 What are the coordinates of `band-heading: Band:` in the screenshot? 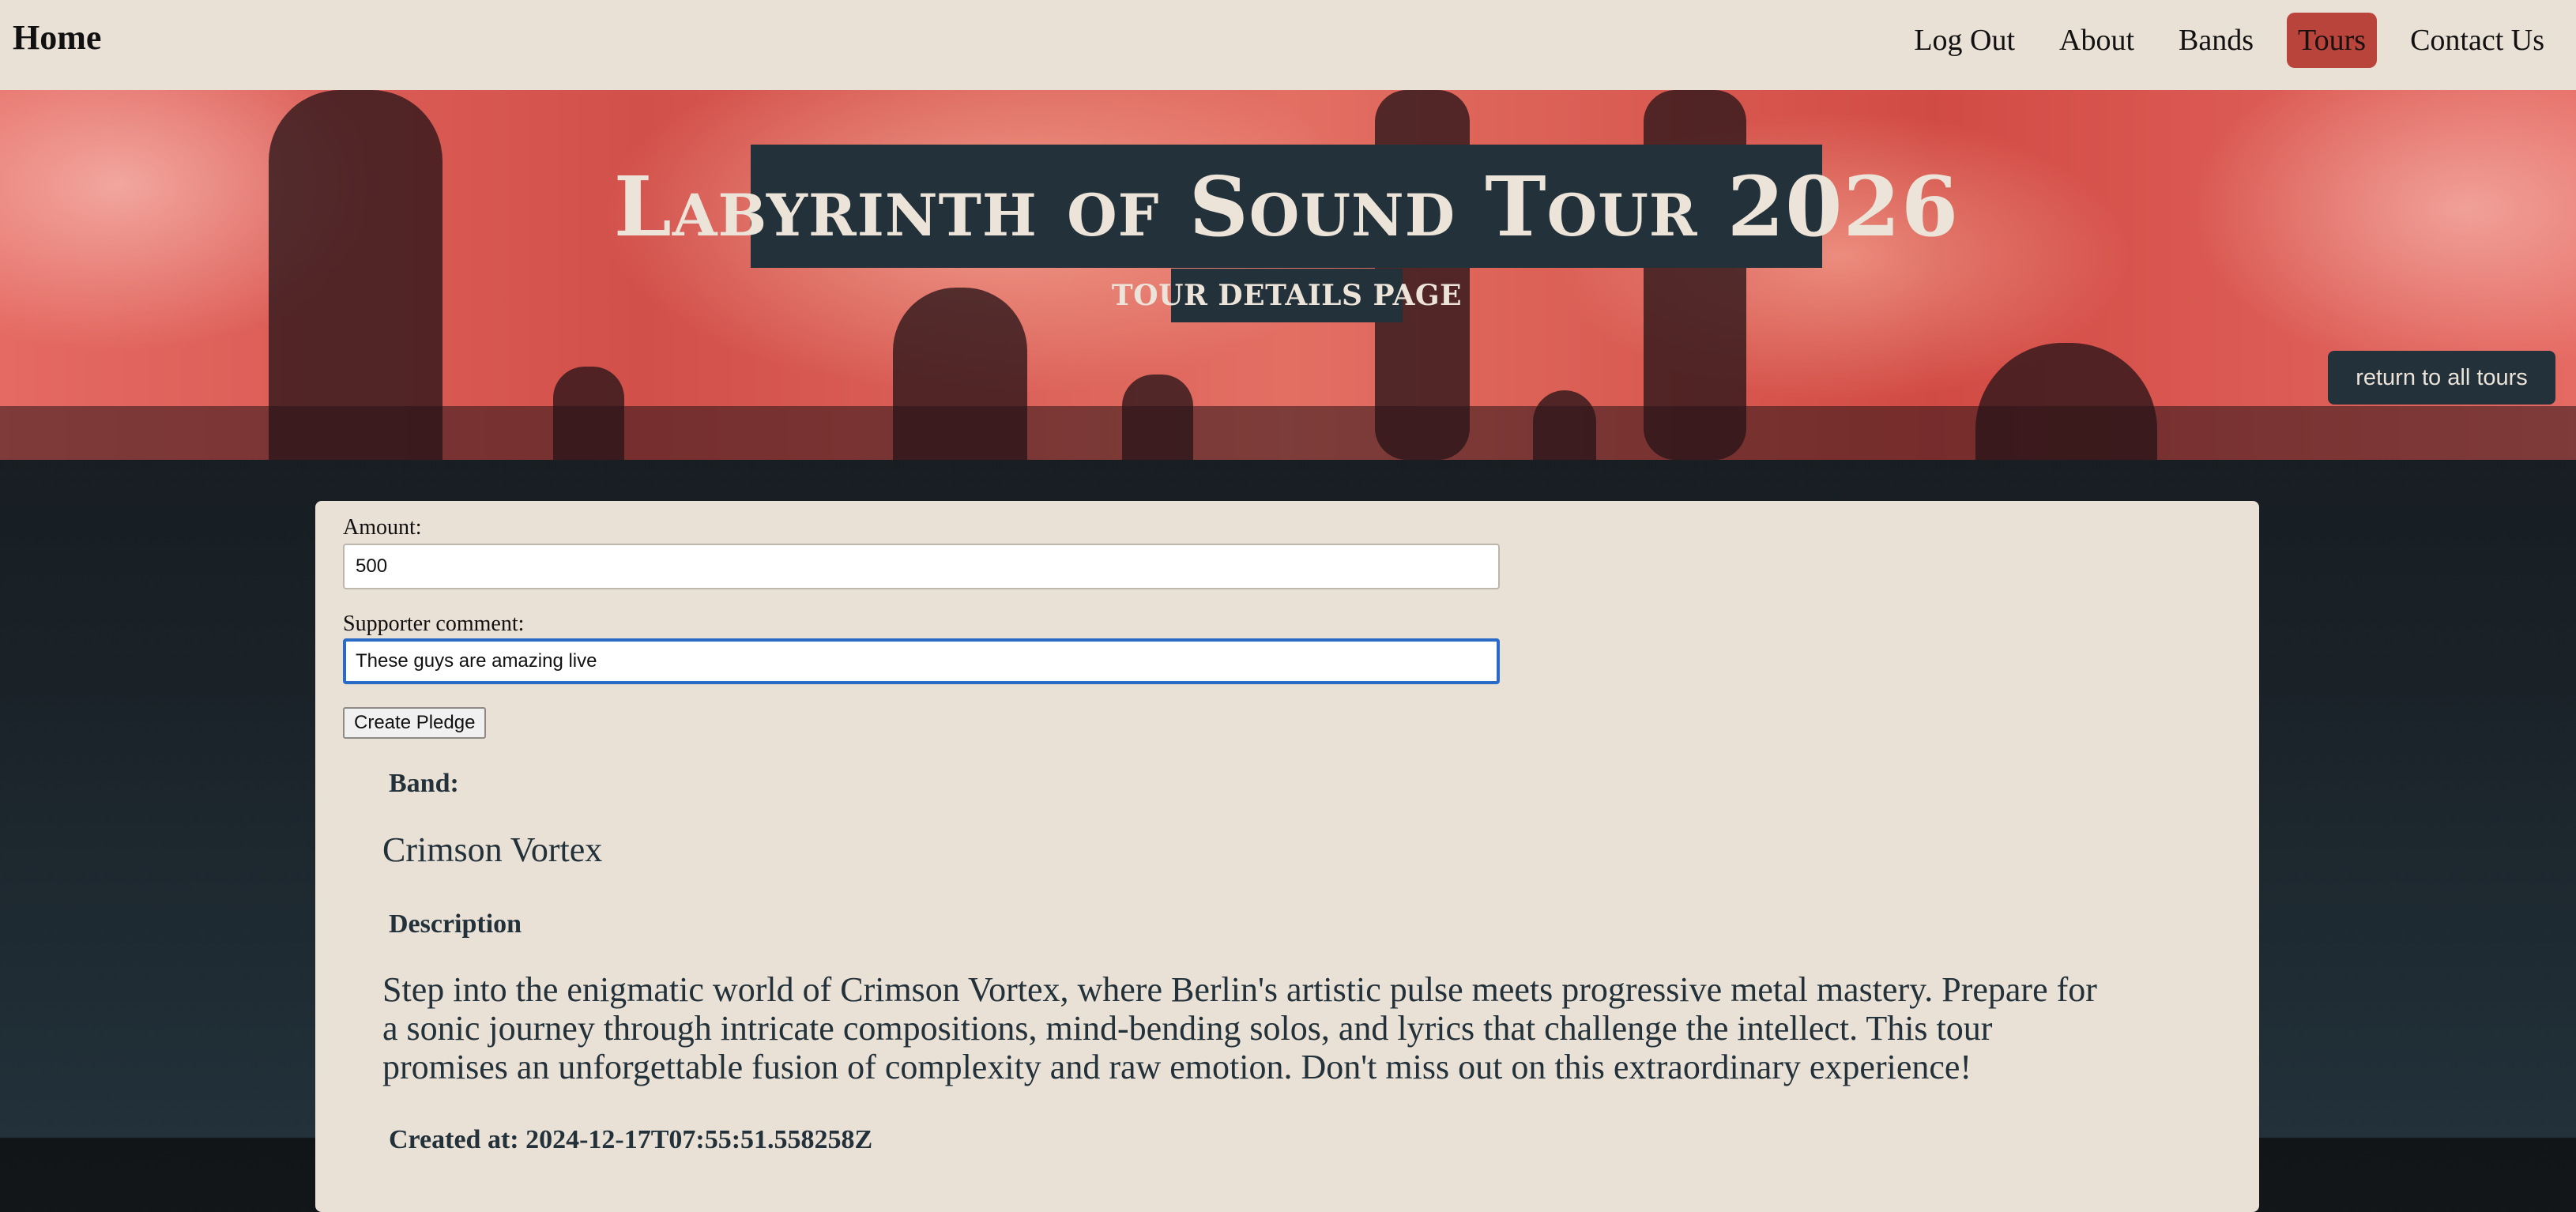 It's located at (424, 783).